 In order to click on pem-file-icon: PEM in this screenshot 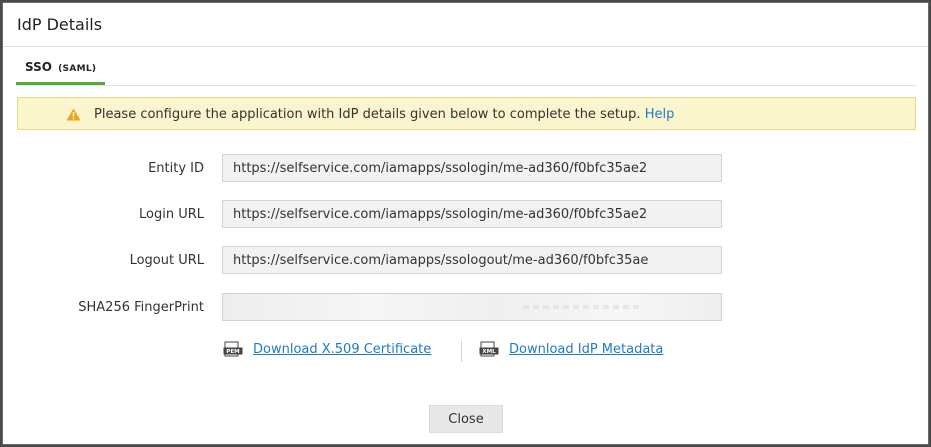, I will do `click(233, 349)`.